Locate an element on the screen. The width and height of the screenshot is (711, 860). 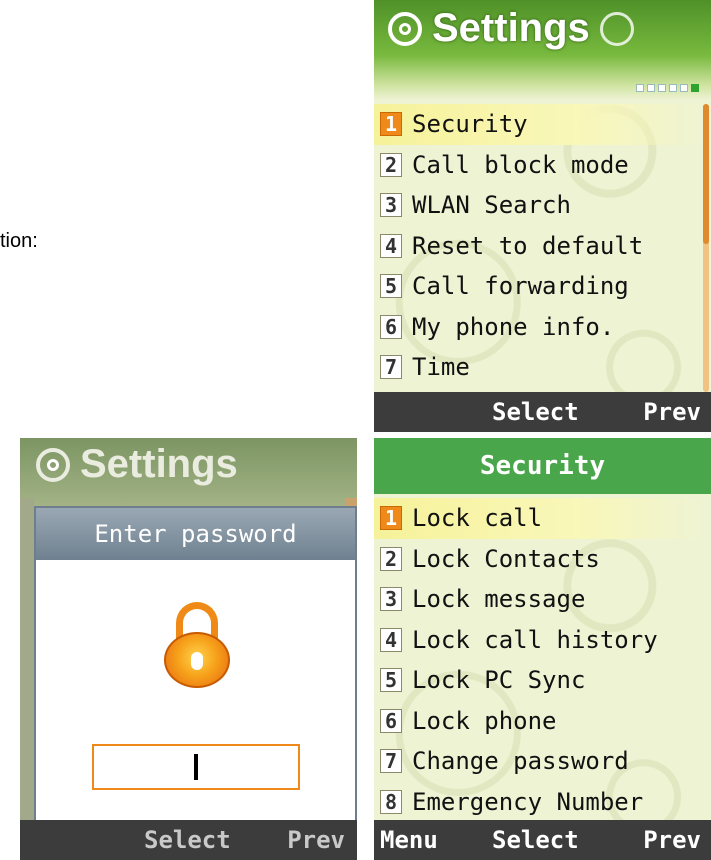
menu-item-reset-to-default: 4 Reset to default is located at coordinates (542, 246).